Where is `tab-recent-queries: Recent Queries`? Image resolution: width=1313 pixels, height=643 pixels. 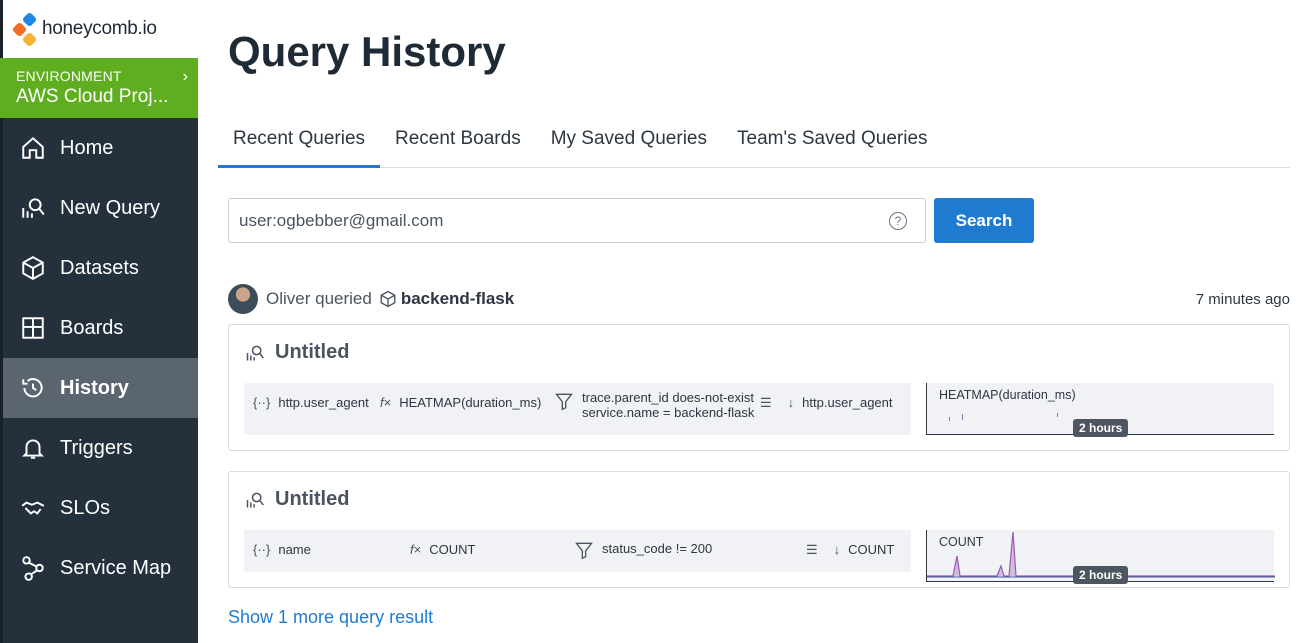
tab-recent-queries: Recent Queries is located at coordinates (299, 143).